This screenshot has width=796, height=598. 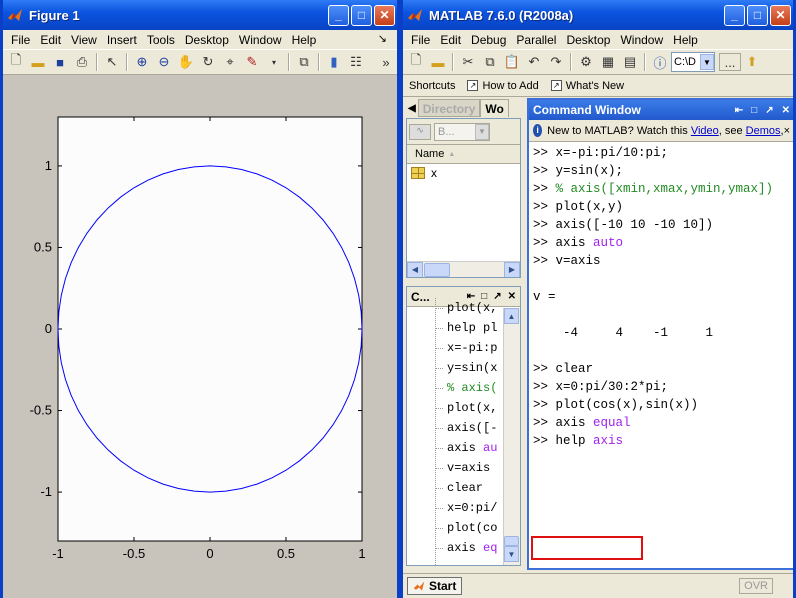 I want to click on link-plot-icon: ⧉, so click(x=304, y=62).